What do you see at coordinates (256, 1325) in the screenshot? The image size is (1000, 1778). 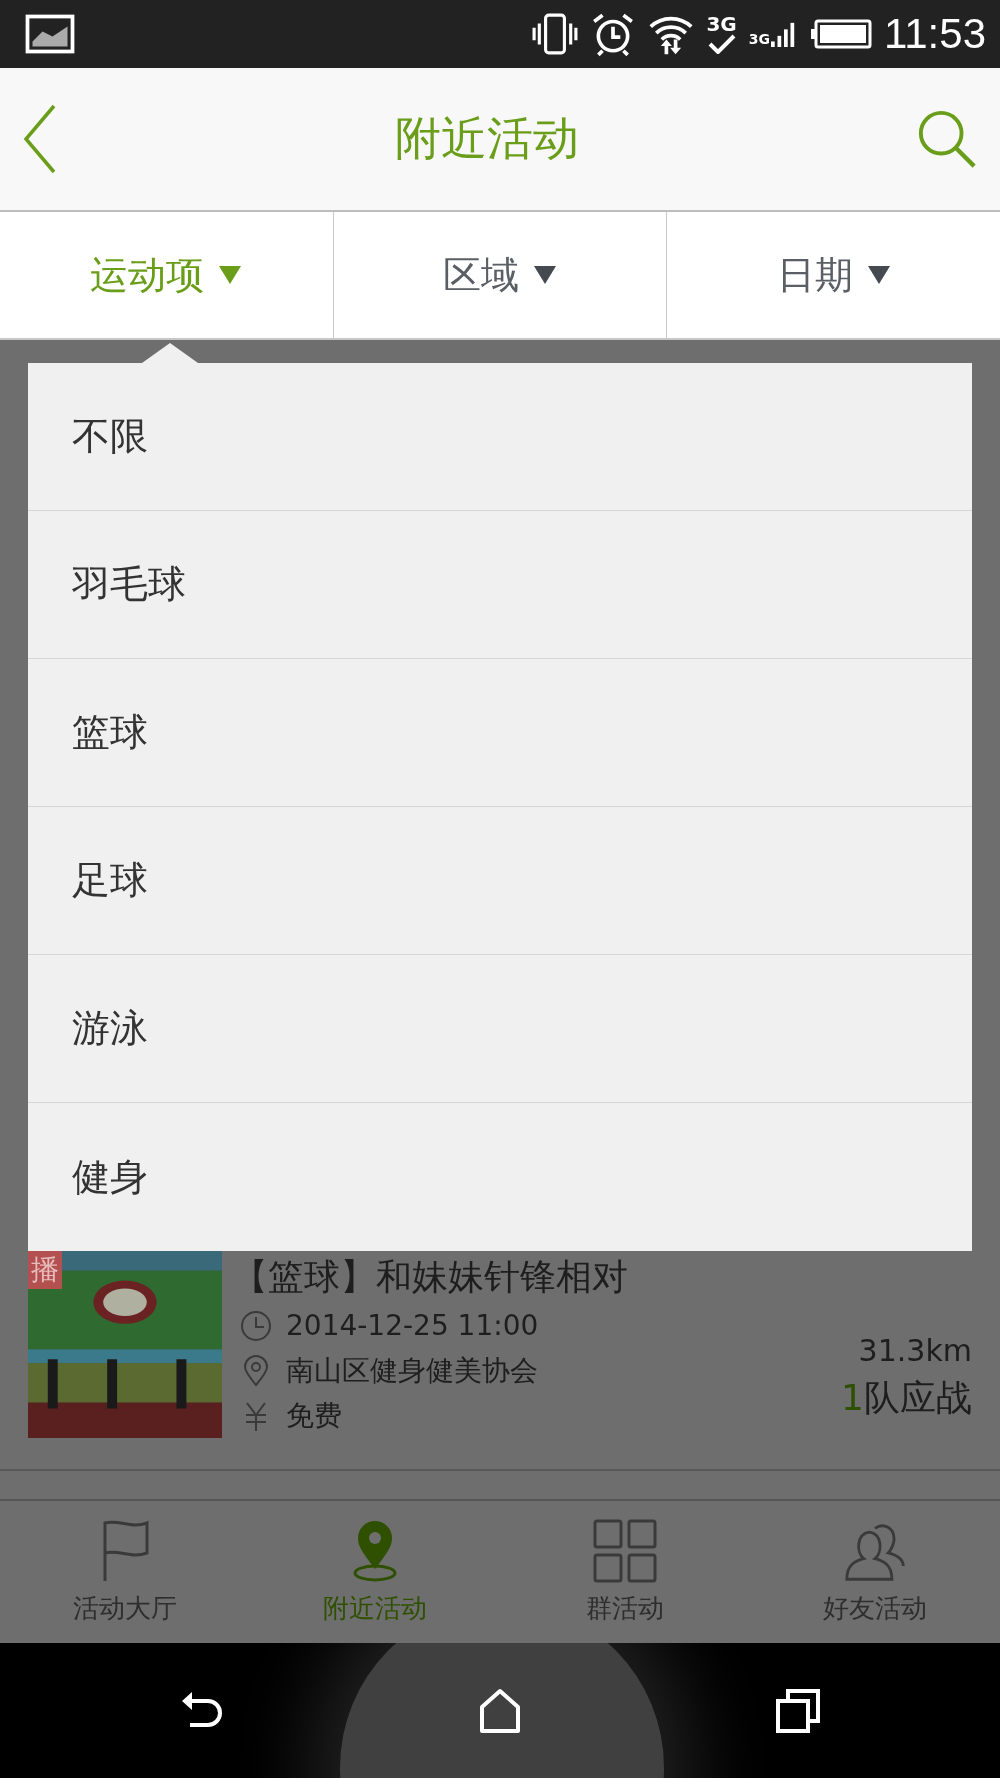 I see `clock-icon` at bounding box center [256, 1325].